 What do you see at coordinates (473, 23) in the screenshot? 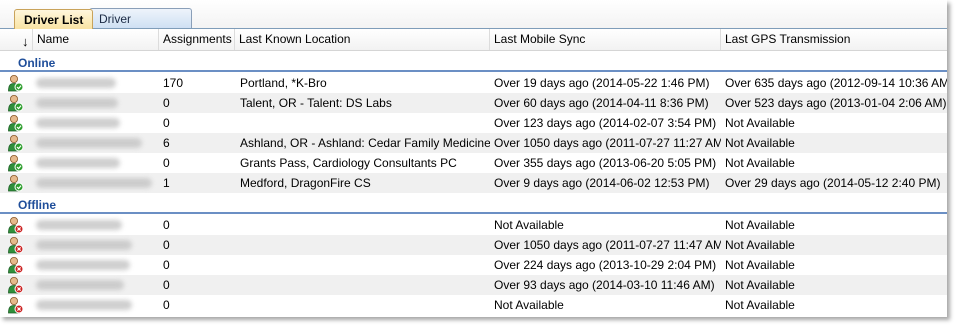
I see `tab-strip: Driver List Driver Positions` at bounding box center [473, 23].